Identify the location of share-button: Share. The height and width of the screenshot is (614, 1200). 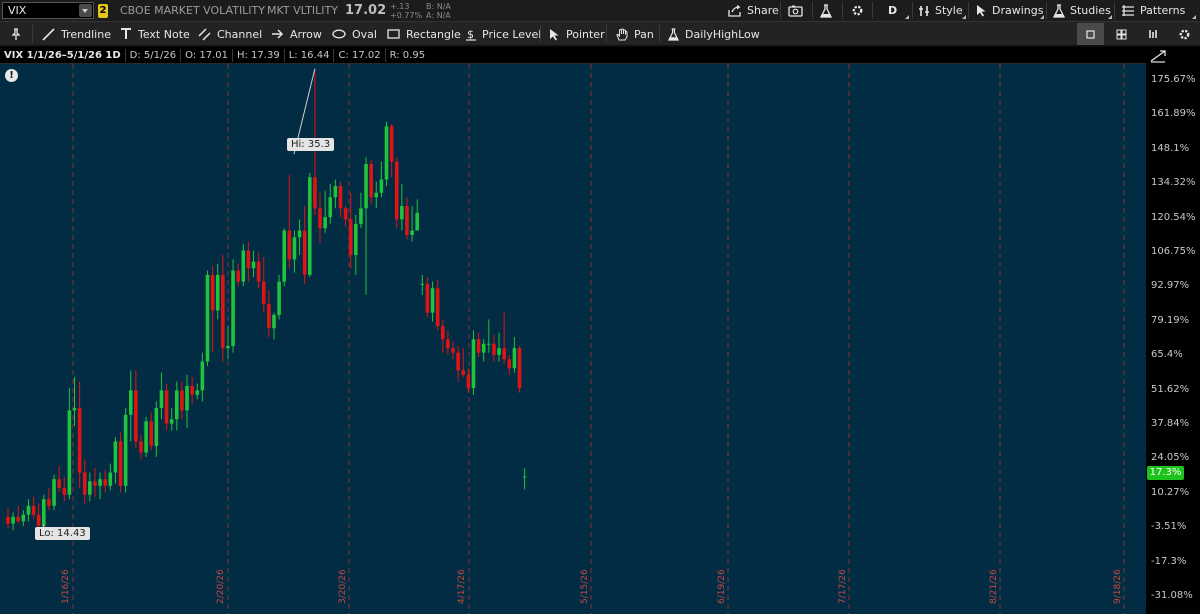
(753, 10).